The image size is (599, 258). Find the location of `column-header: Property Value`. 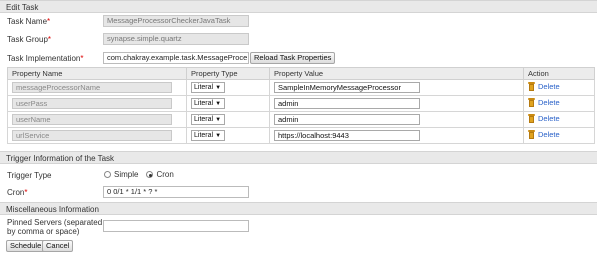

column-header: Property Value is located at coordinates (396, 73).